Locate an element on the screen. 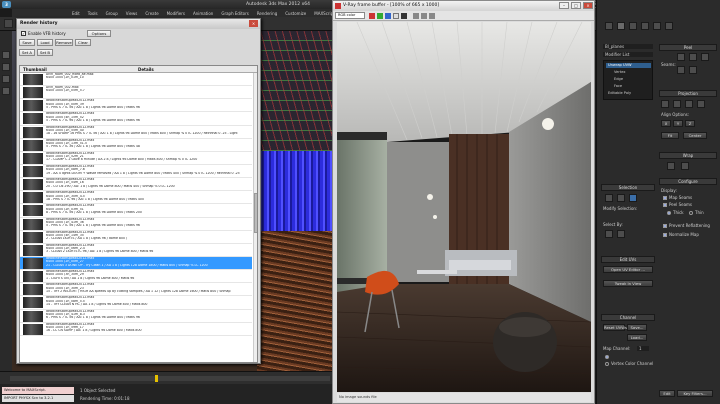 The height and width of the screenshot is (404, 720). point-to-point-seam-icon is located at coordinates (681, 70).